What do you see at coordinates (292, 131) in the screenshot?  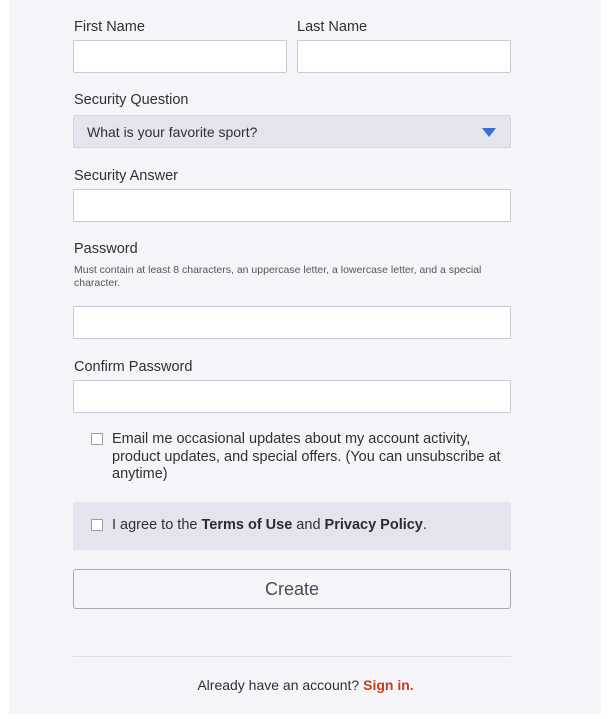 I see `security-question-select: What is your favorite sport?` at bounding box center [292, 131].